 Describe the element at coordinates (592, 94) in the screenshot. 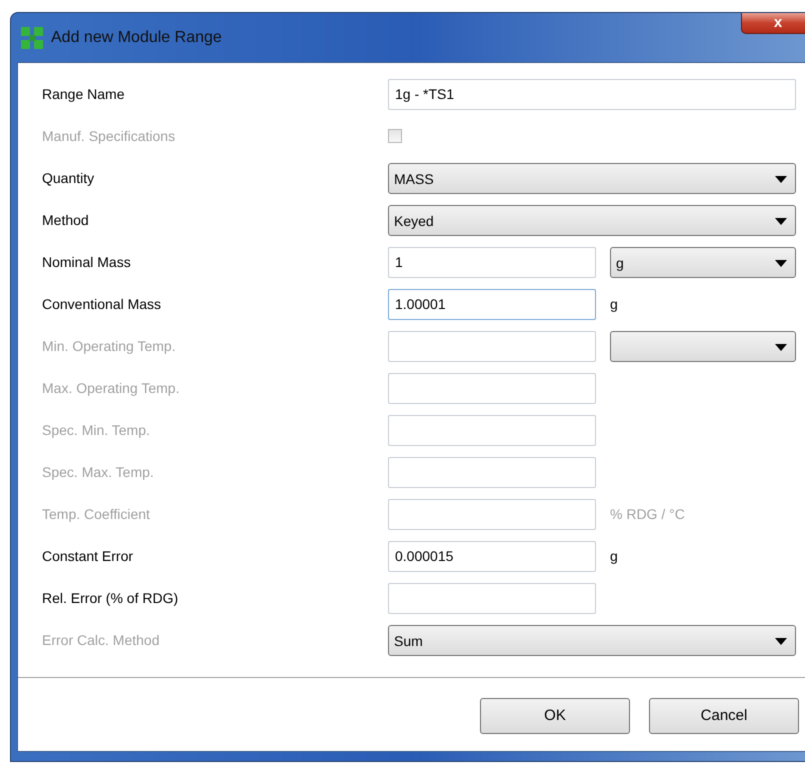

I see `input-field: 1g - *TS1` at that location.